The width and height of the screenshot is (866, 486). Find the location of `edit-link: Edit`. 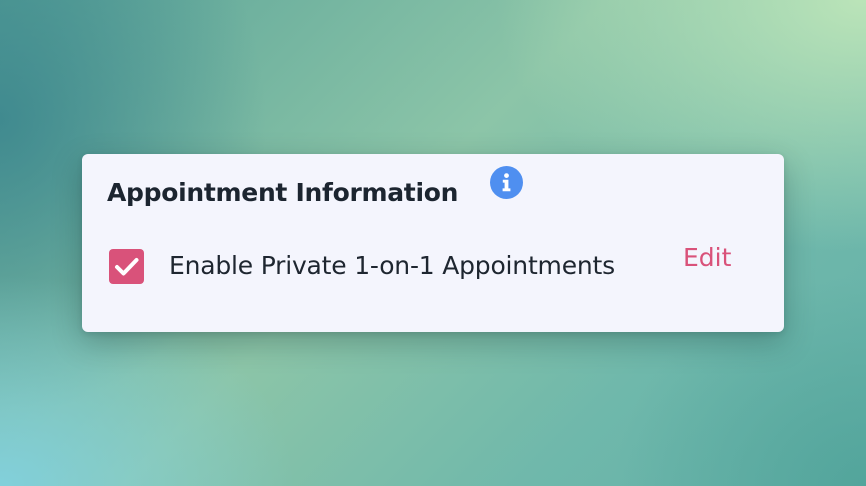

edit-link: Edit is located at coordinates (707, 257).